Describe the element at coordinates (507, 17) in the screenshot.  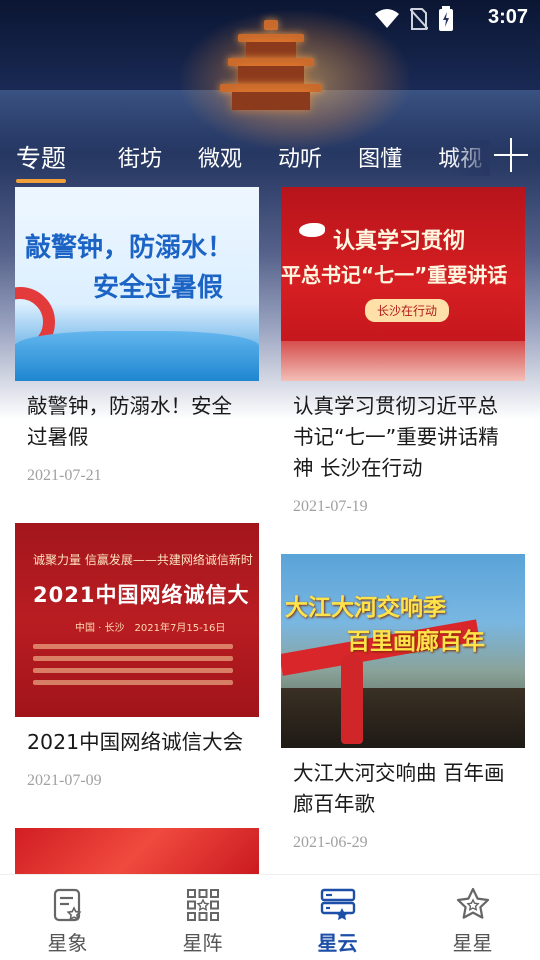
I see `clock: 3:07` at that location.